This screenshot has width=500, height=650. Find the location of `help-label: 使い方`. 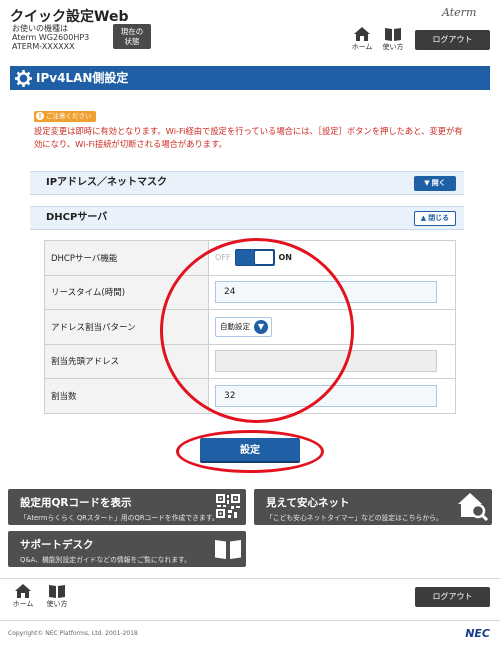

help-label: 使い方 is located at coordinates (393, 47).